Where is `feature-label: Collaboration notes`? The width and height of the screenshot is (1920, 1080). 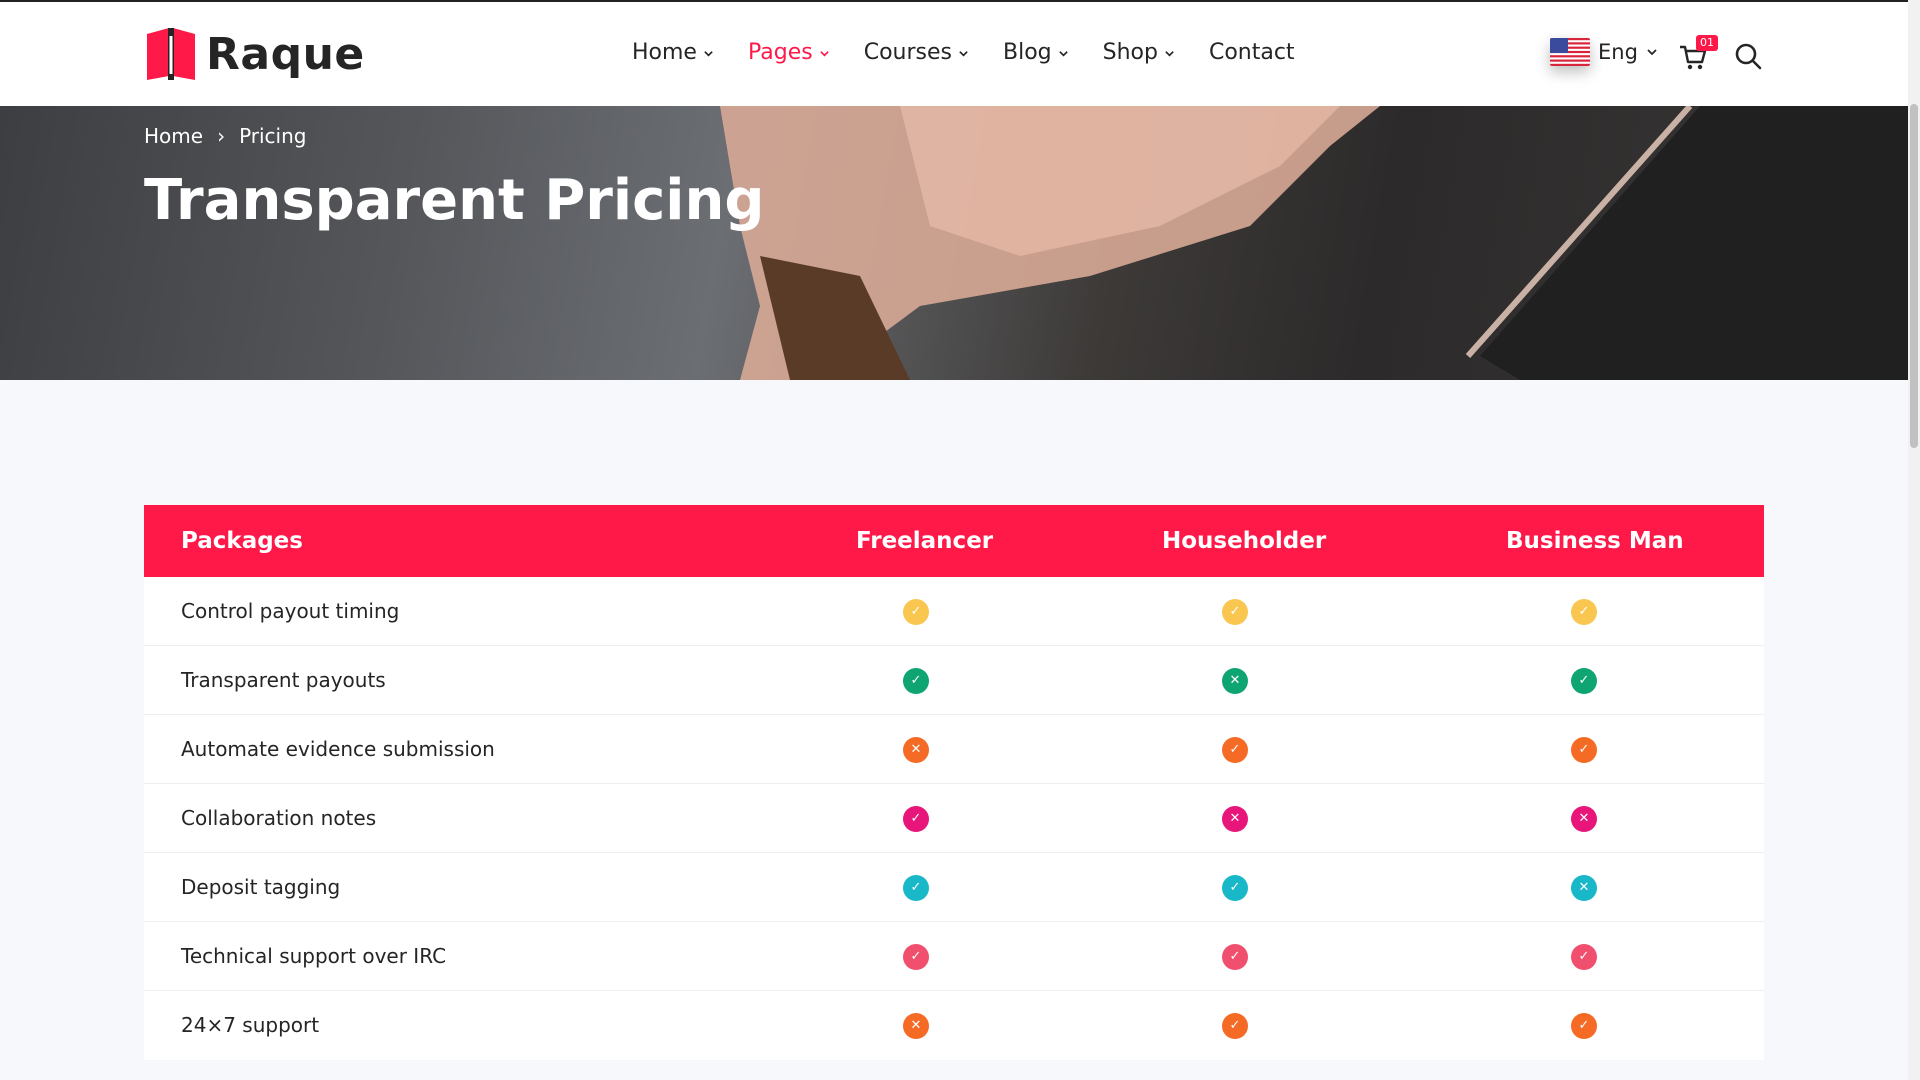
feature-label: Collaboration notes is located at coordinates (279, 818).